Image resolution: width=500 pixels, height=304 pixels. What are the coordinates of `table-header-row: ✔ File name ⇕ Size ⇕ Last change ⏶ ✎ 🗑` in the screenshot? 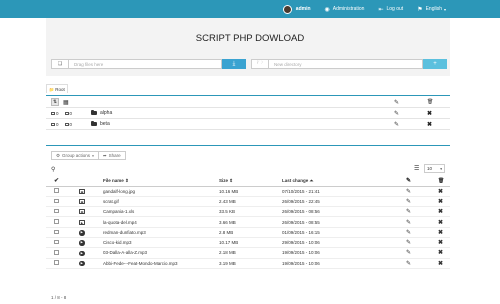 It's located at (248, 181).